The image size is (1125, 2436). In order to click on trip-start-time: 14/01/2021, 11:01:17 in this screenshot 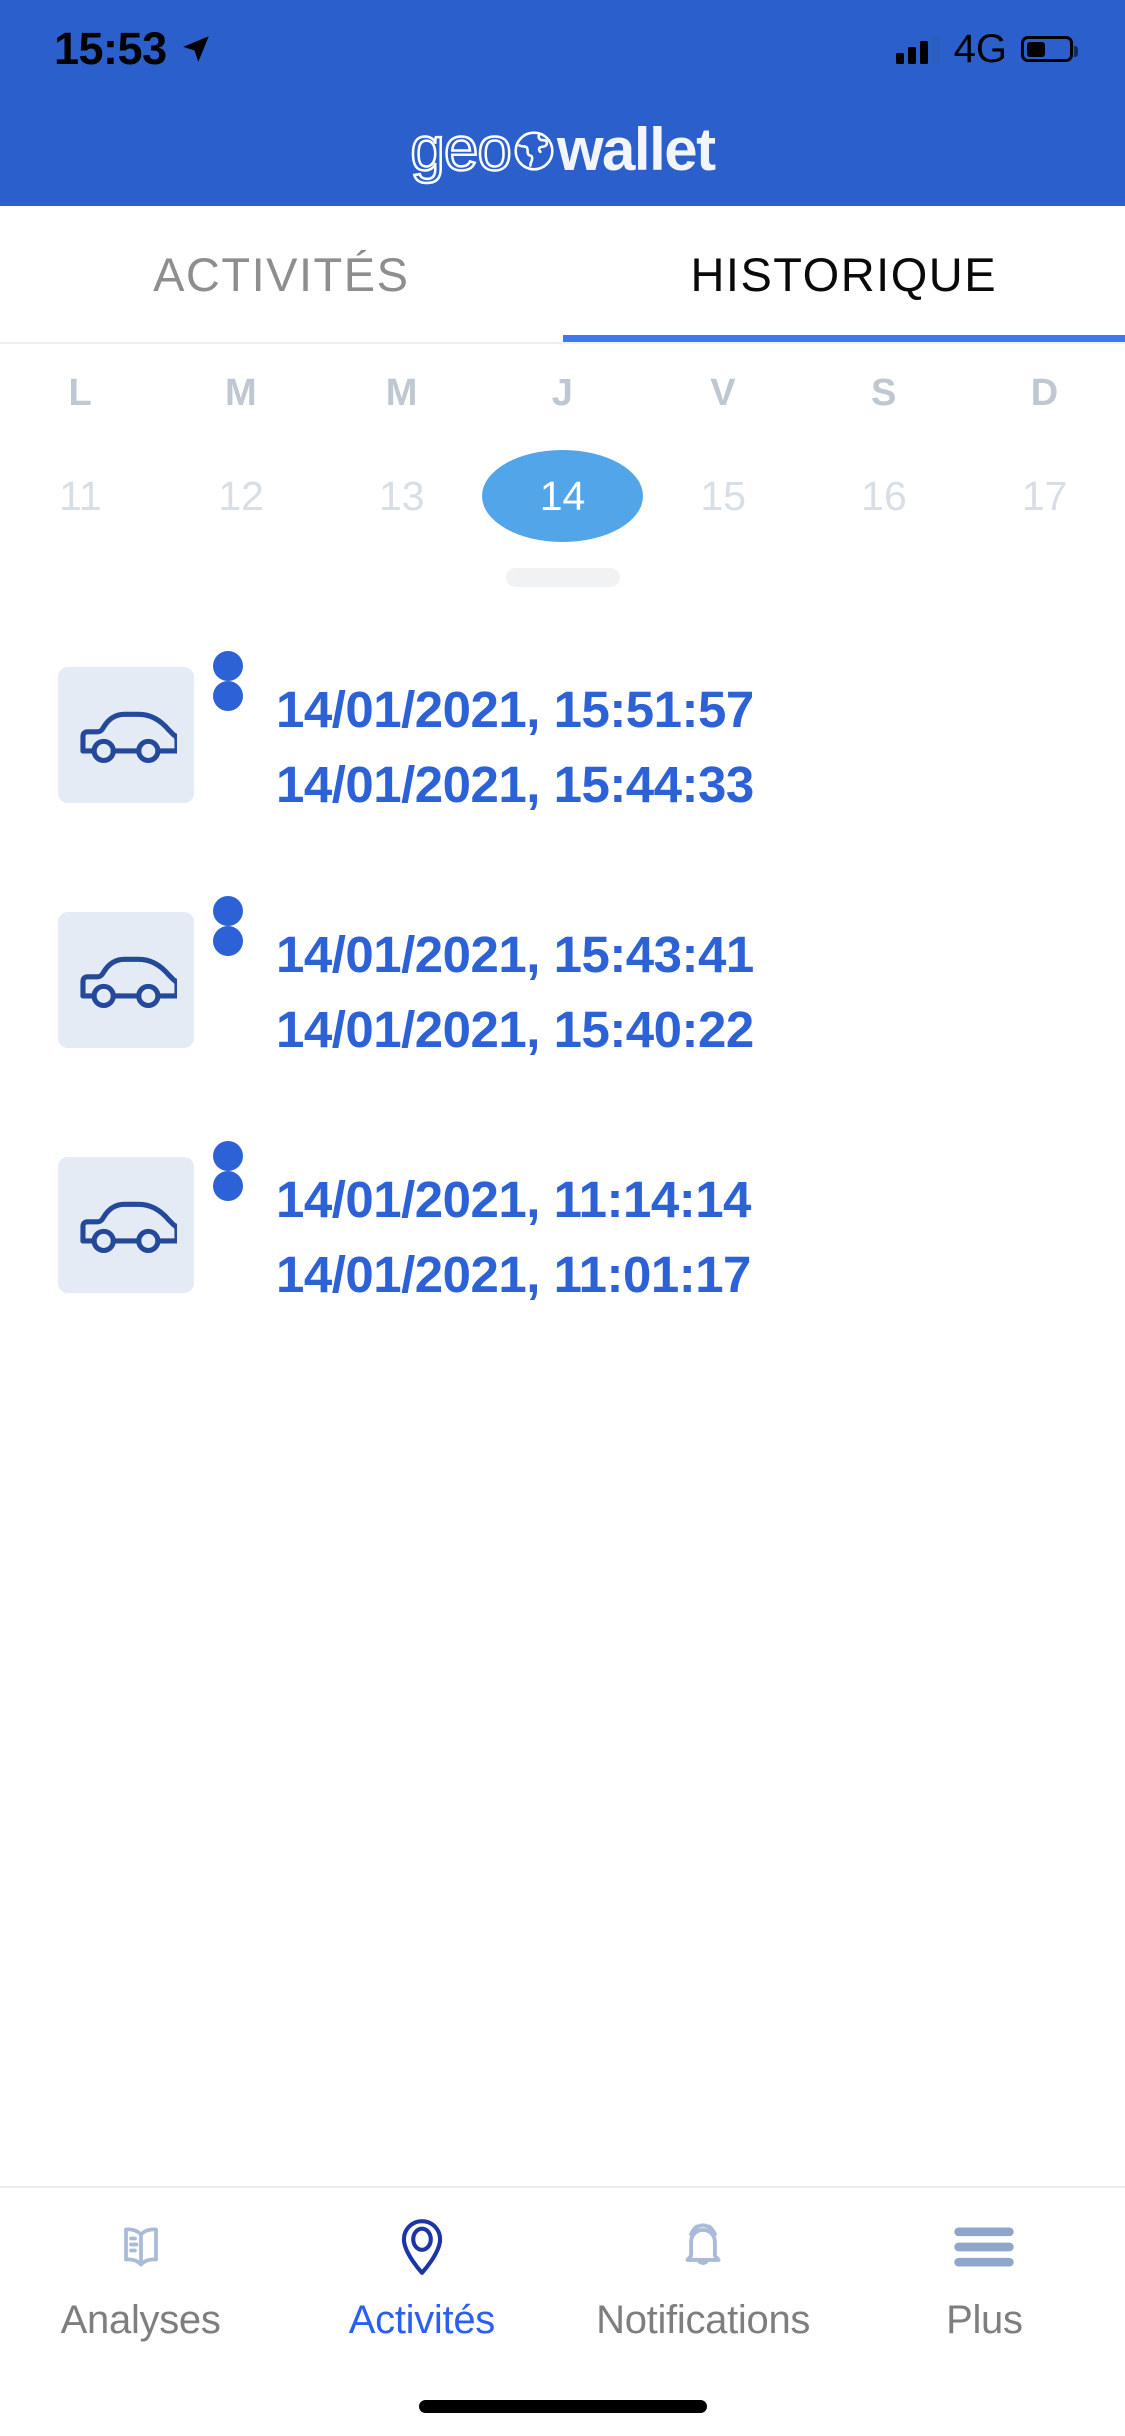, I will do `click(513, 1275)`.